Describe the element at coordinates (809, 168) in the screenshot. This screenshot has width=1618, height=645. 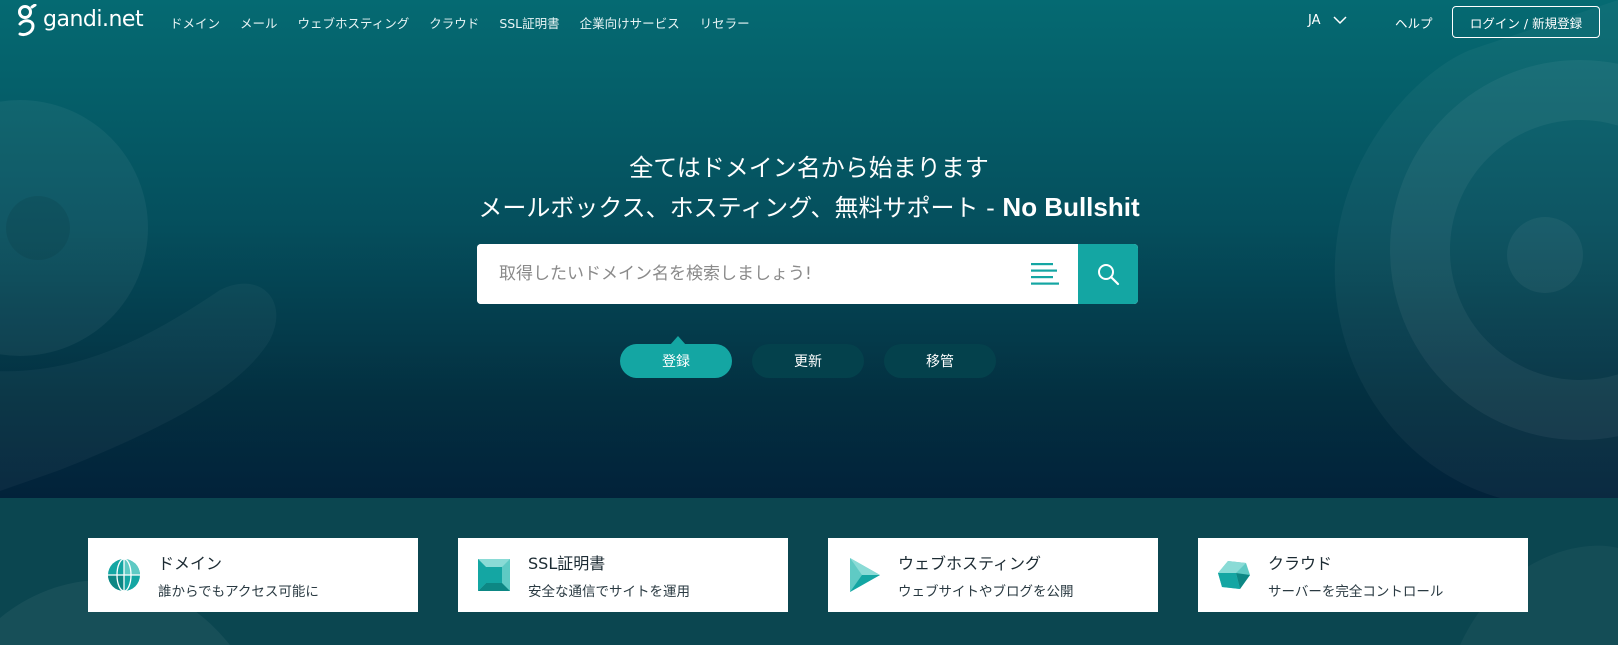
I see `hero-headline: 全てはドメイン名から始まります` at that location.